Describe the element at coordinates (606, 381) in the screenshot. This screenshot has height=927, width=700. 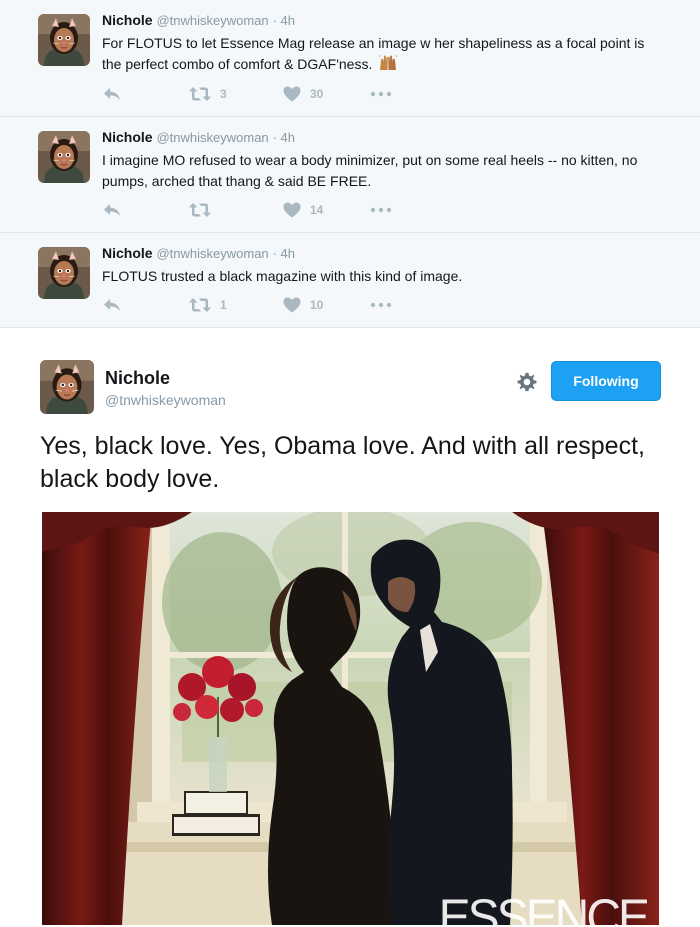
I see `following-button: Following` at that location.